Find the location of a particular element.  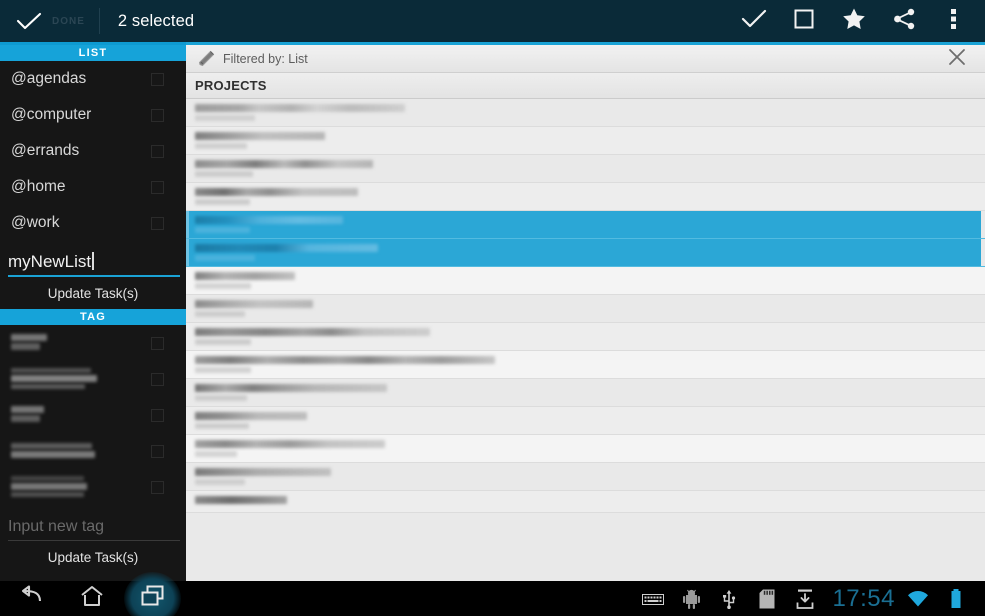

sidebar-item-label: @work is located at coordinates (35, 222).